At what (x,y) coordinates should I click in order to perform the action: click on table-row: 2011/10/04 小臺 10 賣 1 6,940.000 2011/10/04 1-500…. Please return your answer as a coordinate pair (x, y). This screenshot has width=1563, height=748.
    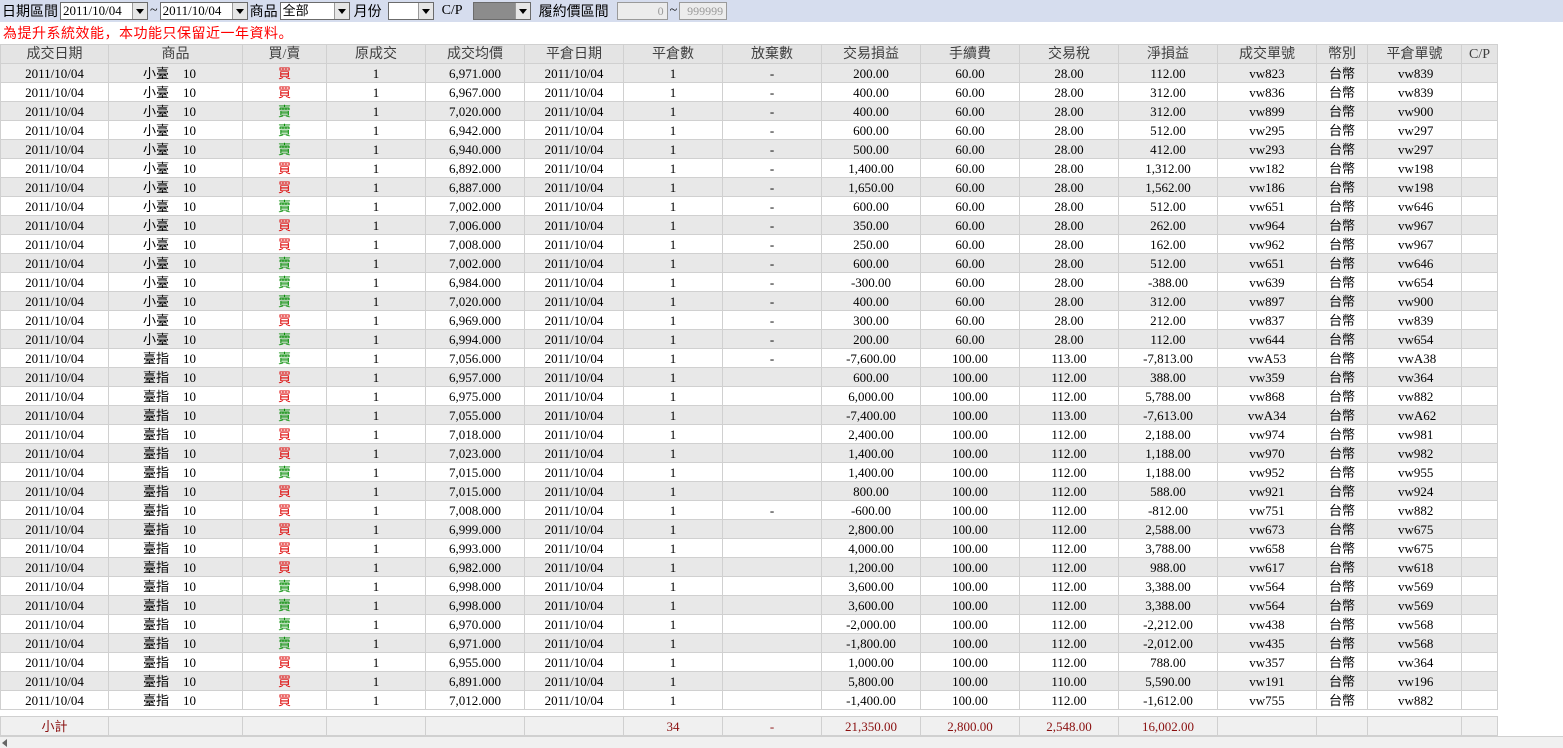
    Looking at the image, I should click on (749, 149).